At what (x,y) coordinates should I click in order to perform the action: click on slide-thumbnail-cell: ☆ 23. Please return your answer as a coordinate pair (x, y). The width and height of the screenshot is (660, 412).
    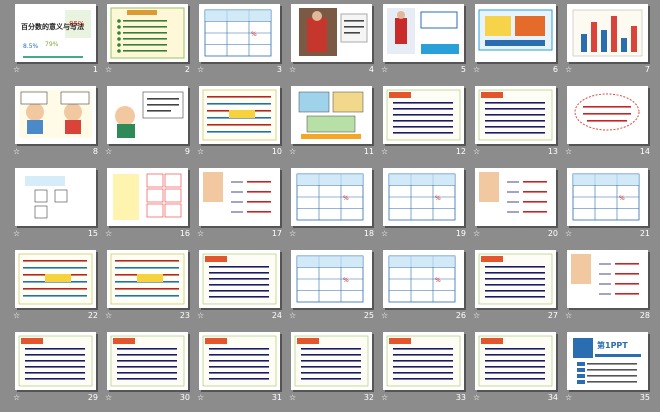
    Looking at the image, I should click on (151, 289).